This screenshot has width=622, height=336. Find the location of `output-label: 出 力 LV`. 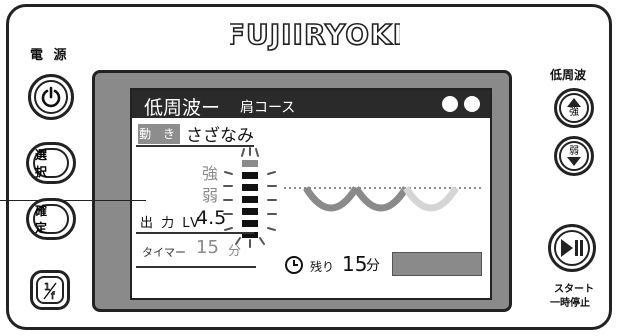

output-label: 出 力 LV is located at coordinates (170, 223).